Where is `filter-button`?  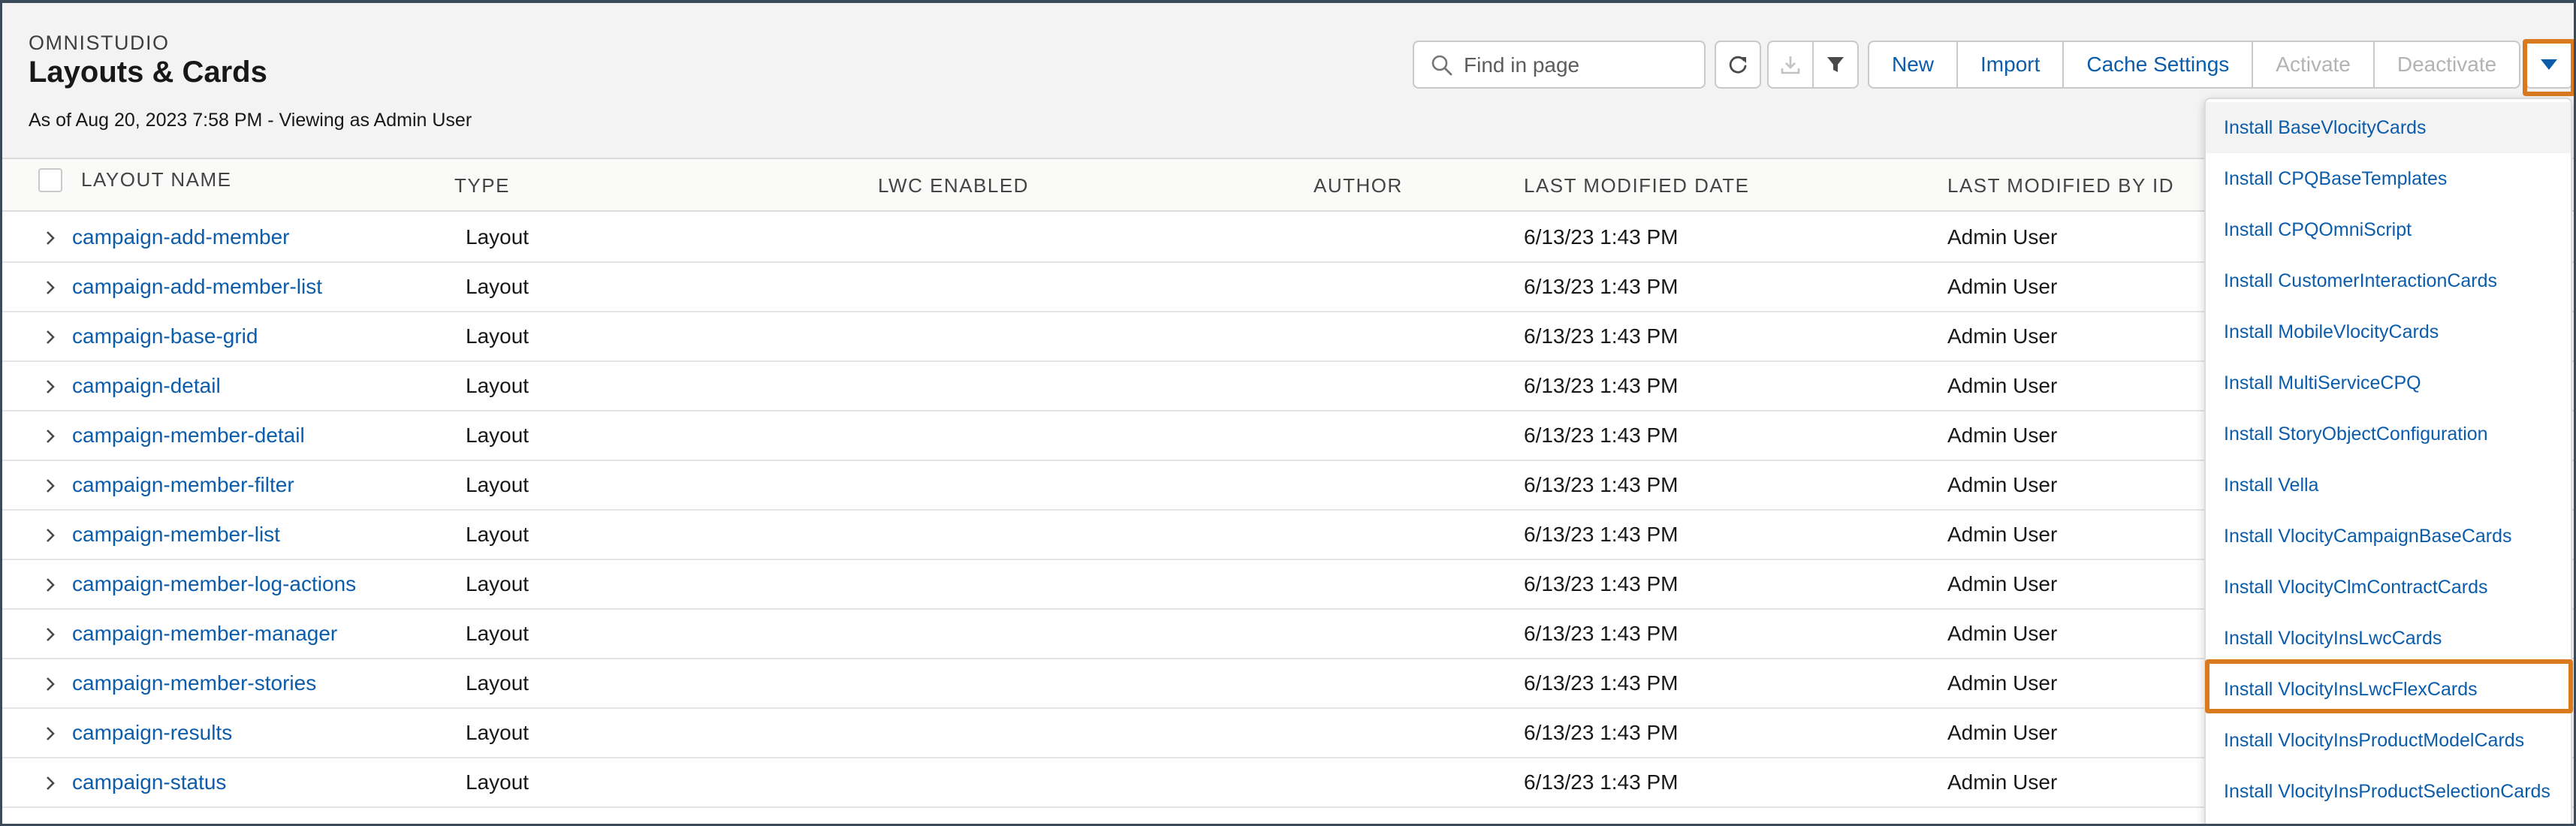
filter-button is located at coordinates (1835, 65).